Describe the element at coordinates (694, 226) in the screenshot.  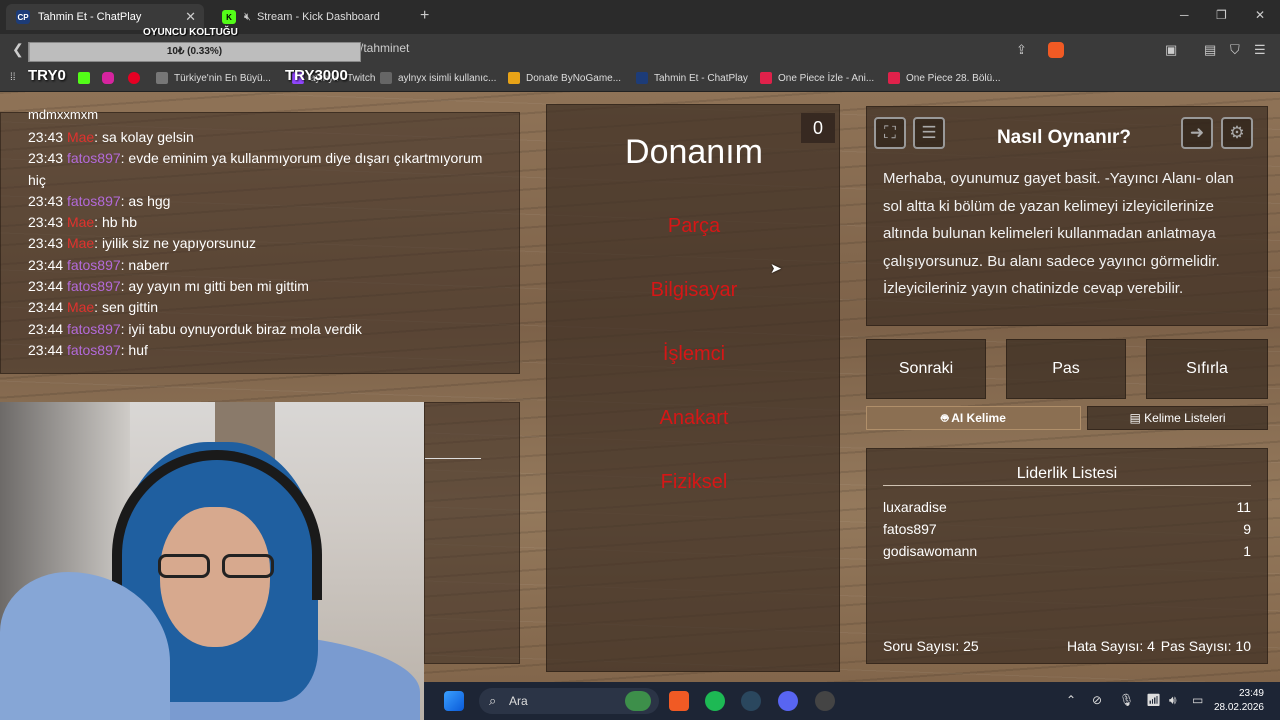
I see `forbidden-word: Parça` at that location.